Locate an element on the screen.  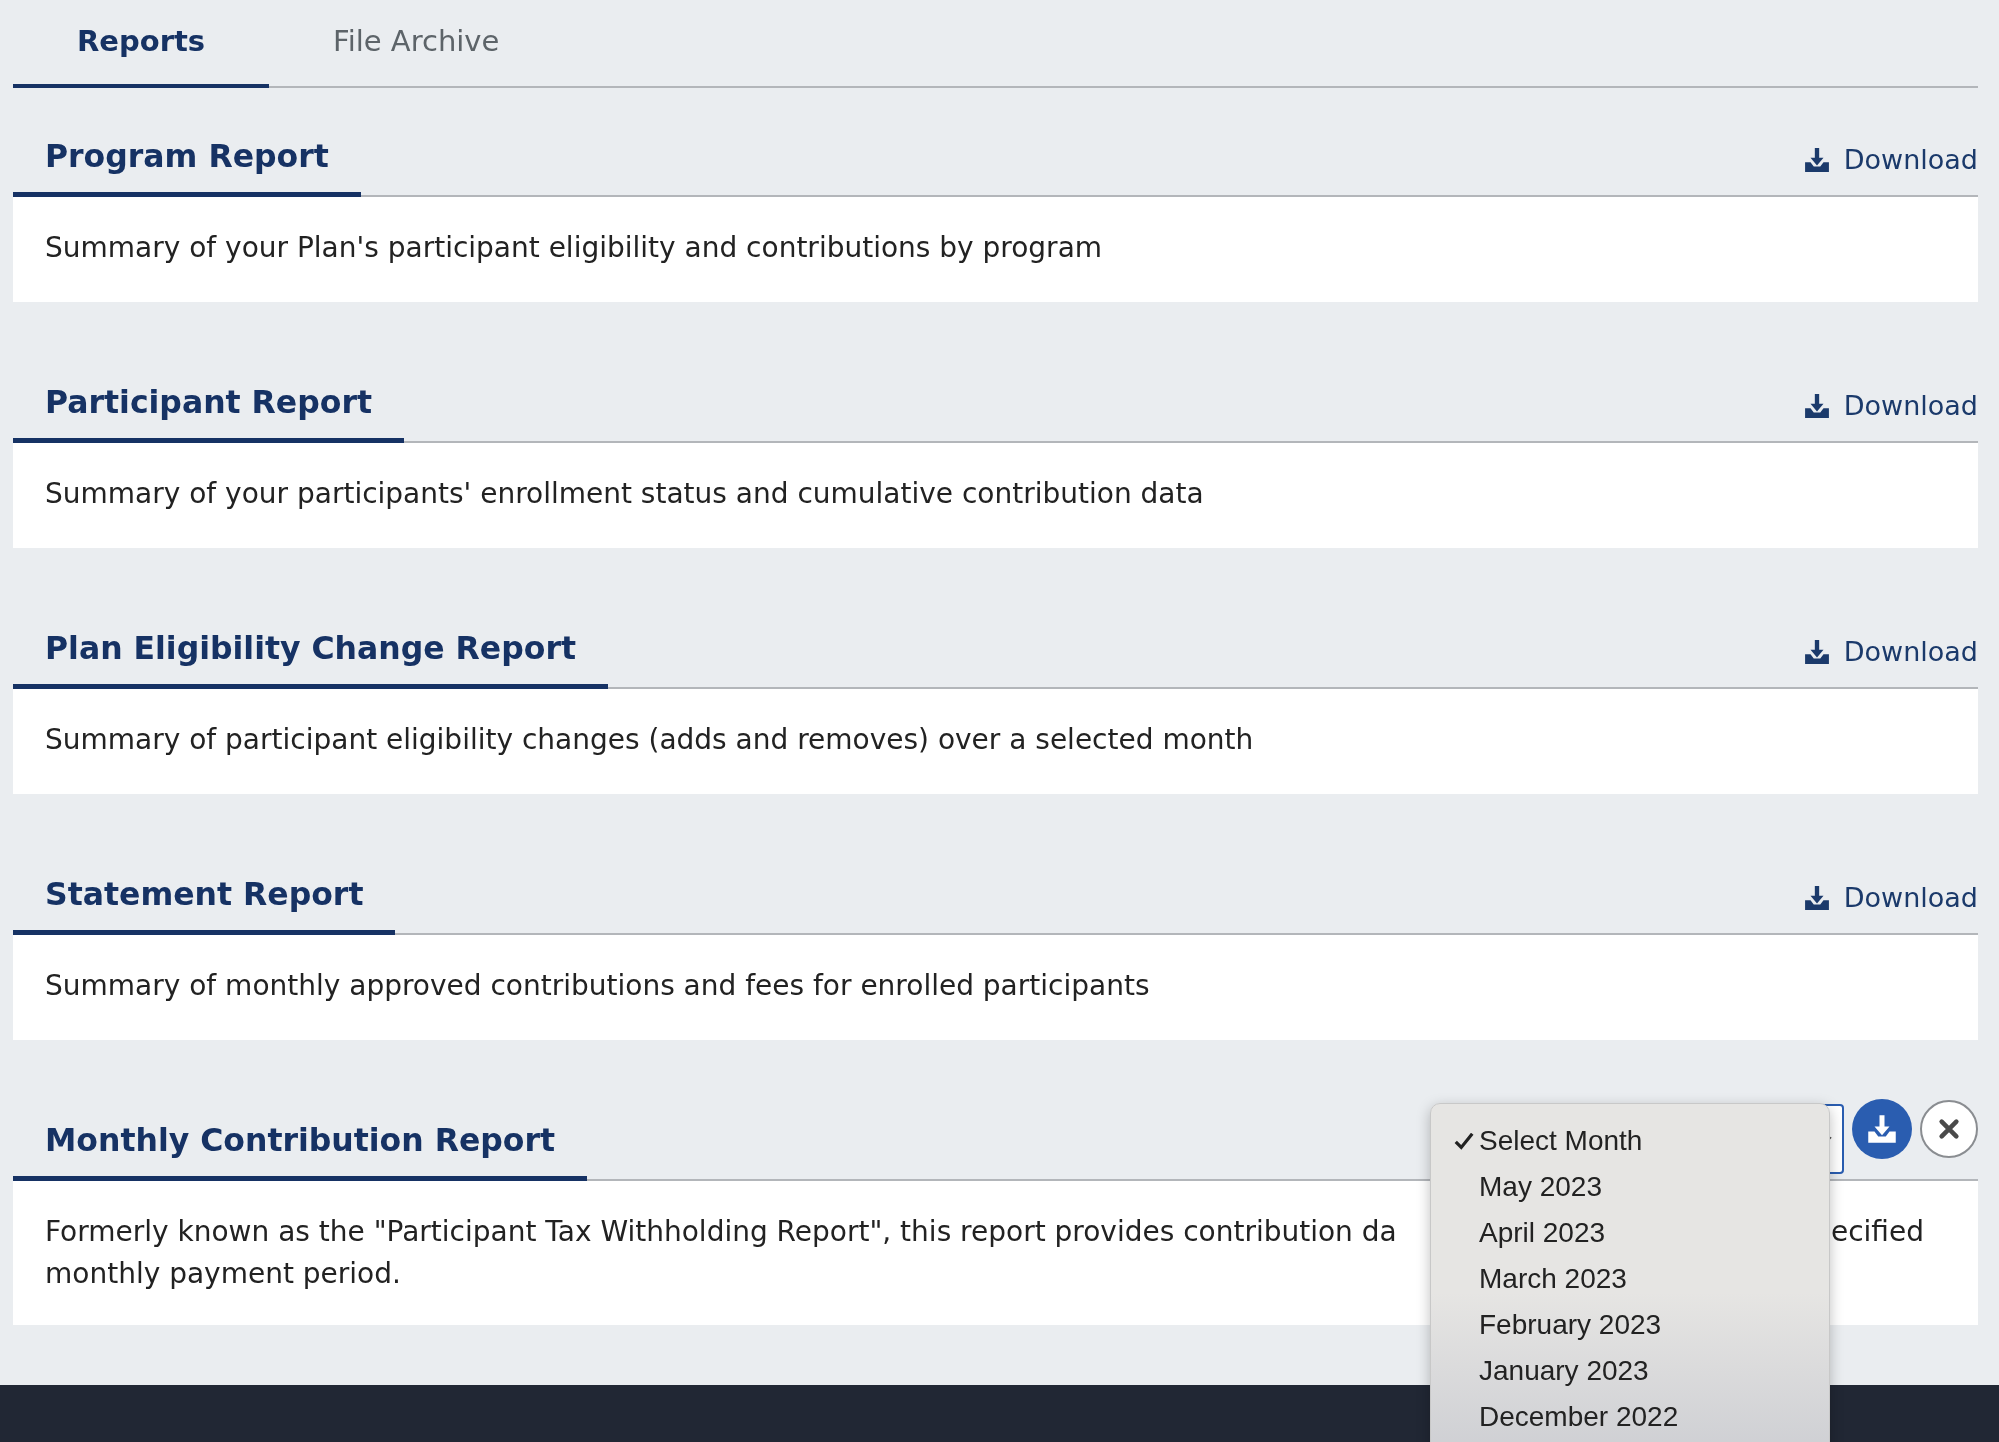
description-text: Summary of your participants' enrollment status and cumulative contribution data is located at coordinates (625, 494).